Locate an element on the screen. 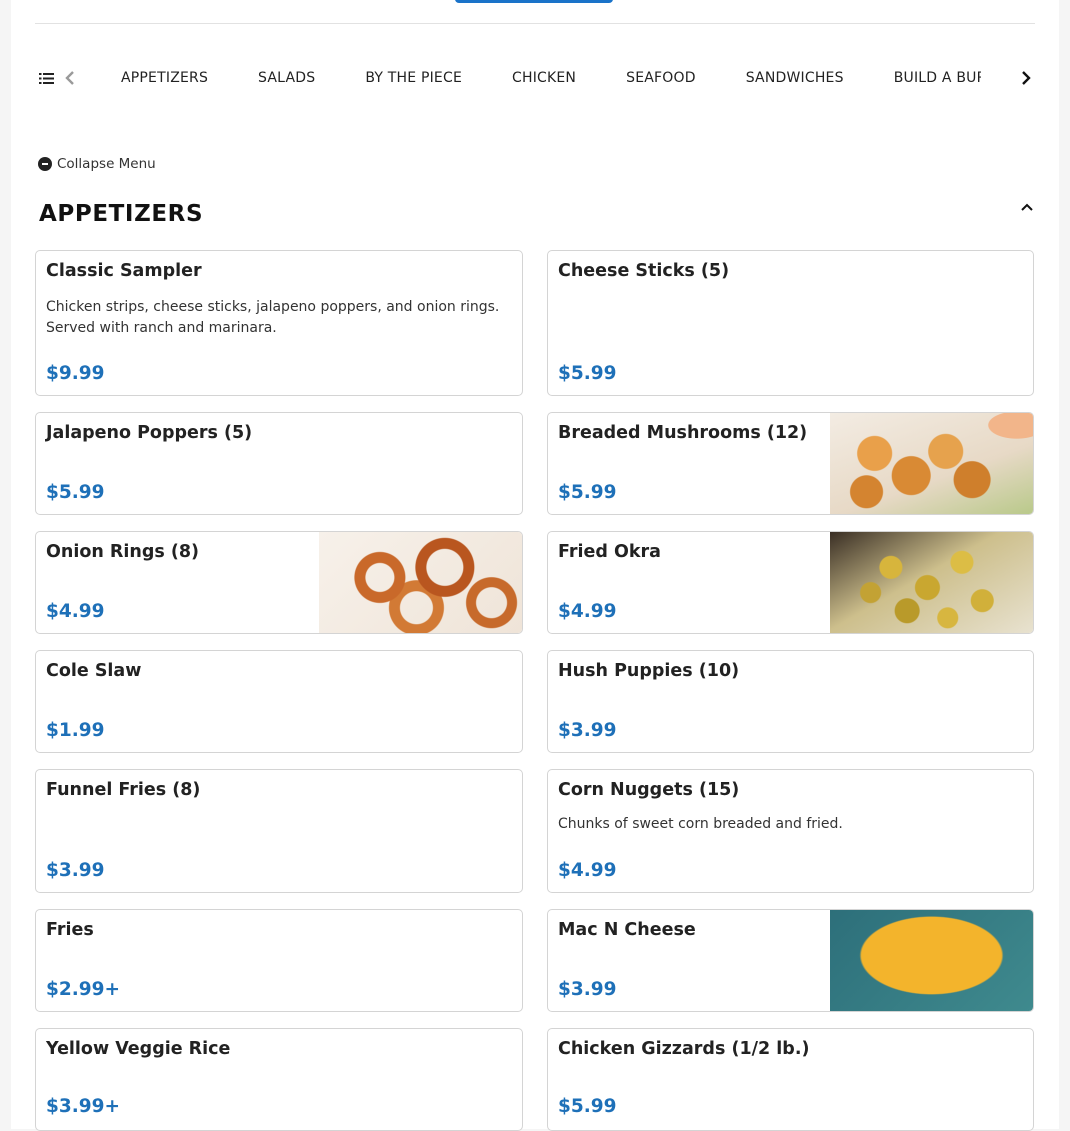  chevron-up-icon is located at coordinates (1027, 209).